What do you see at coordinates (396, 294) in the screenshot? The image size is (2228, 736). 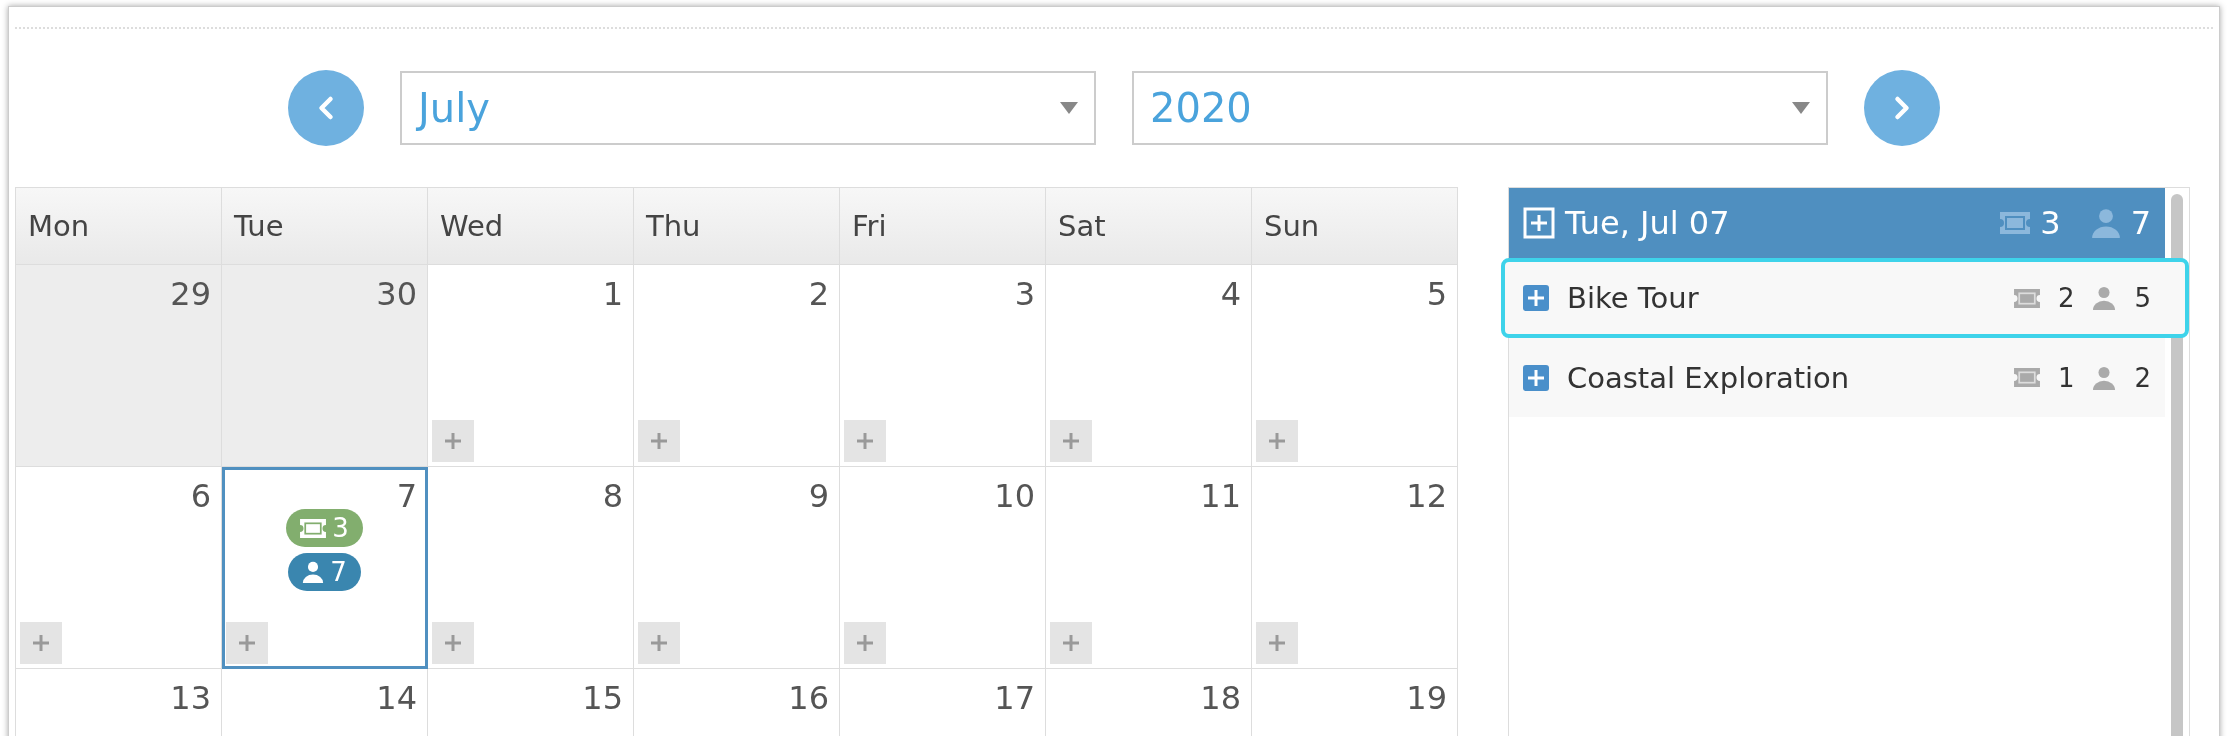 I see `day-number: 30` at bounding box center [396, 294].